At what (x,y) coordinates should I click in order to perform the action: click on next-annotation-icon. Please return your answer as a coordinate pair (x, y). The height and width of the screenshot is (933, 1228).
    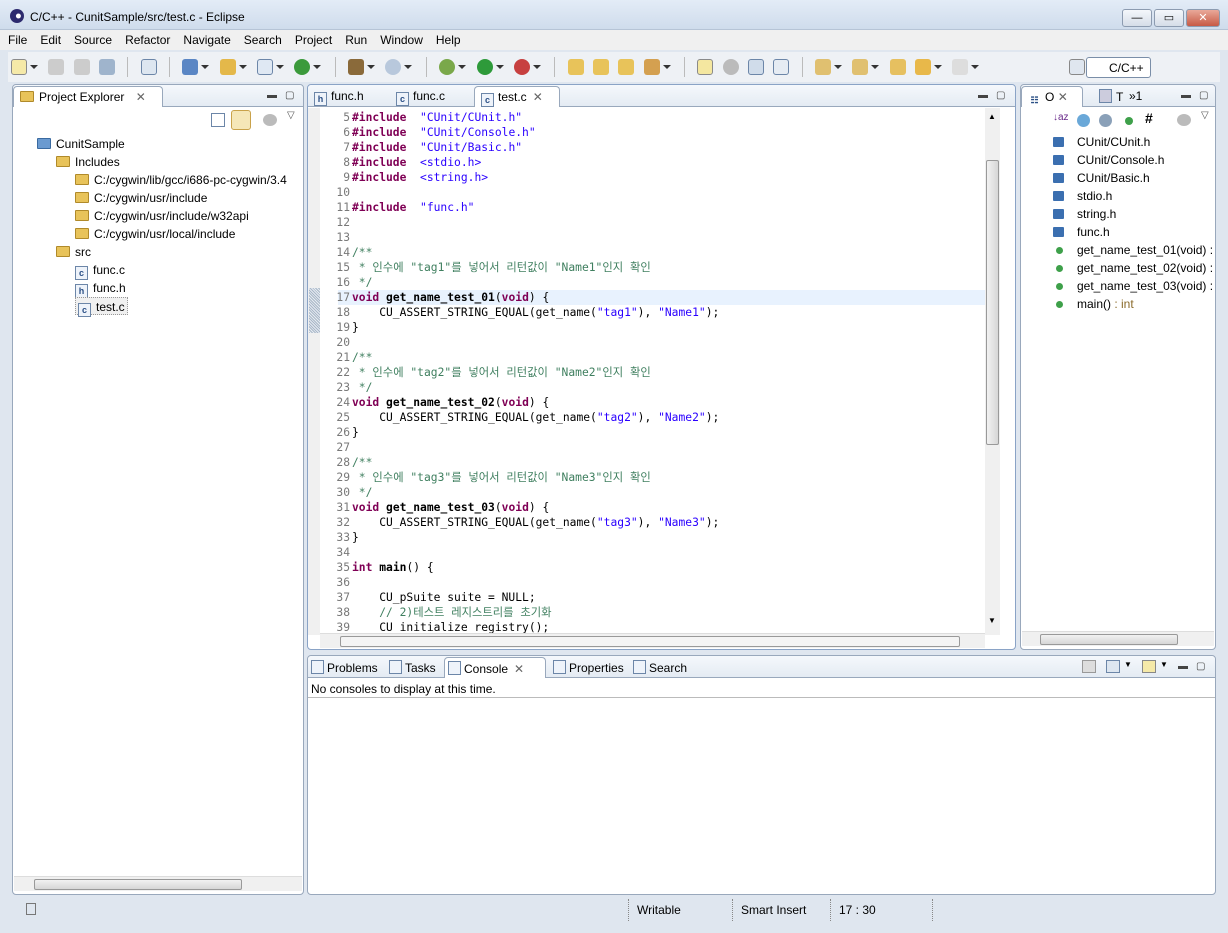
    Looking at the image, I should click on (822, 67).